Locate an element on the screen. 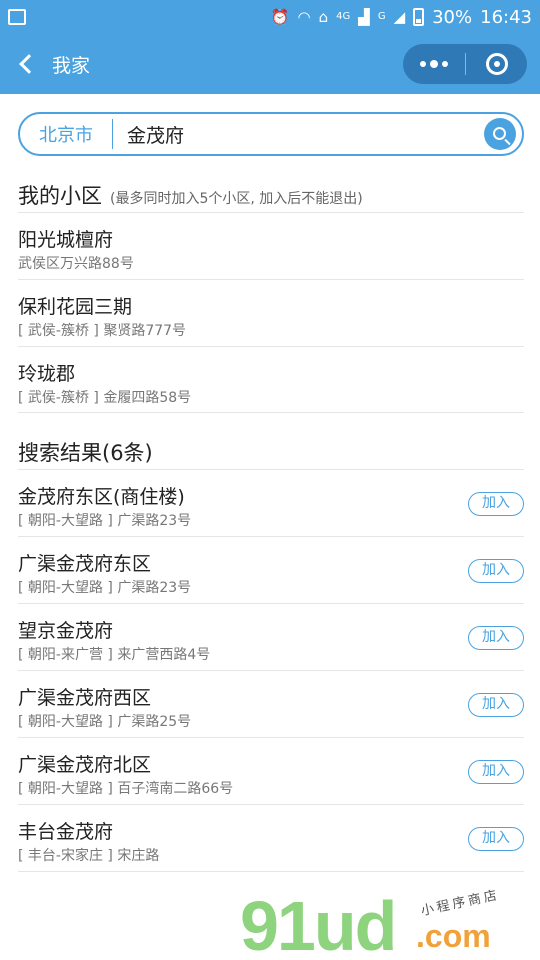 This screenshot has height=960, width=540. search-divider is located at coordinates (112, 134).